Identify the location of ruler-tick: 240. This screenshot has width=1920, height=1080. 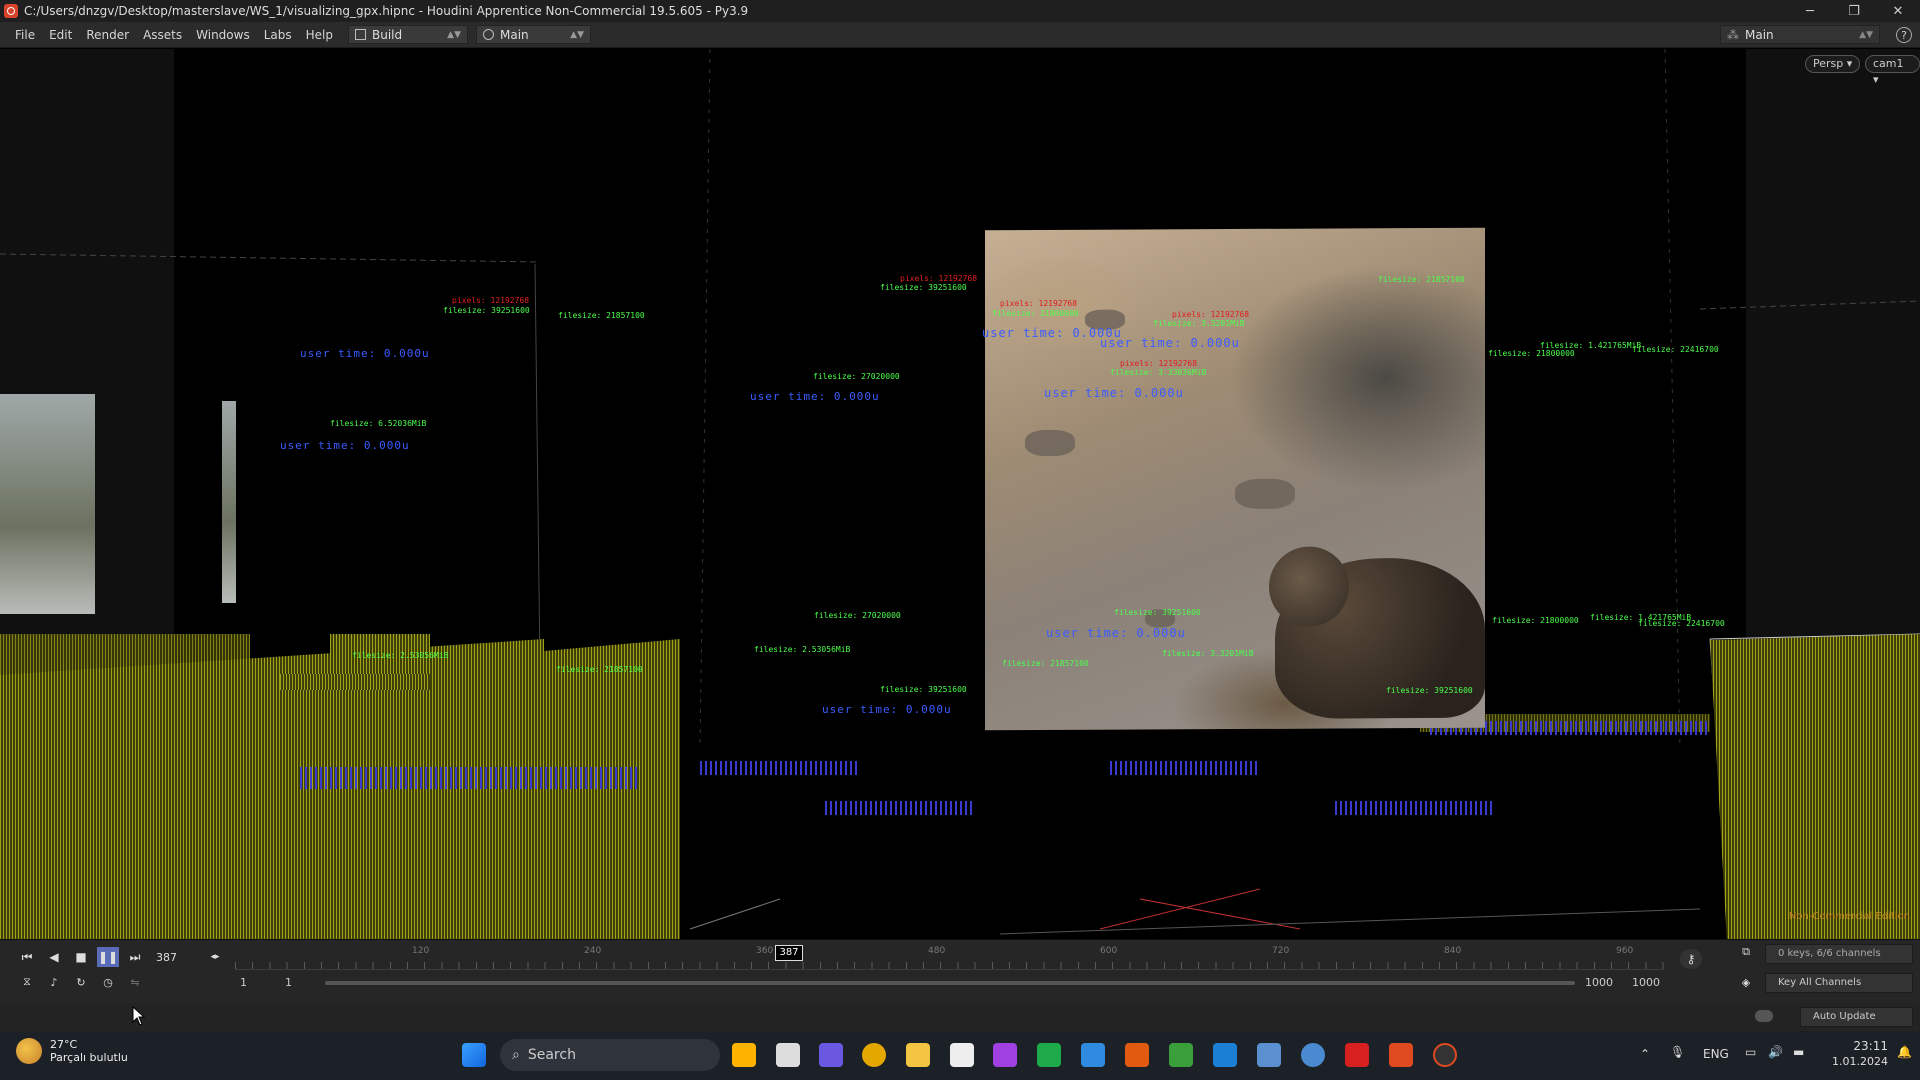
(593, 951).